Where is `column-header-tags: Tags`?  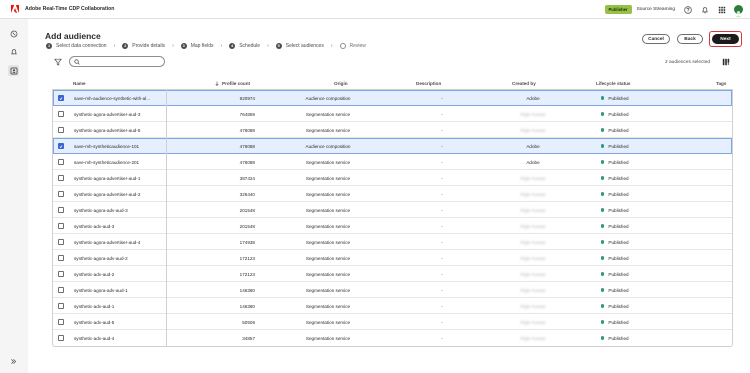
column-header-tags: Tags is located at coordinates (721, 83).